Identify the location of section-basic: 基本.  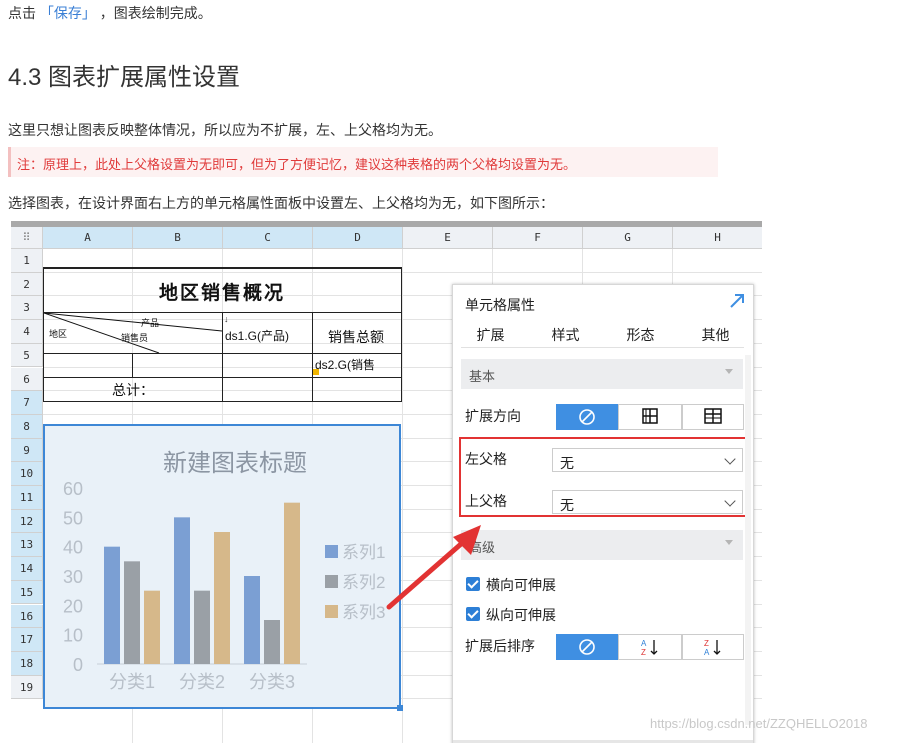
(602, 374).